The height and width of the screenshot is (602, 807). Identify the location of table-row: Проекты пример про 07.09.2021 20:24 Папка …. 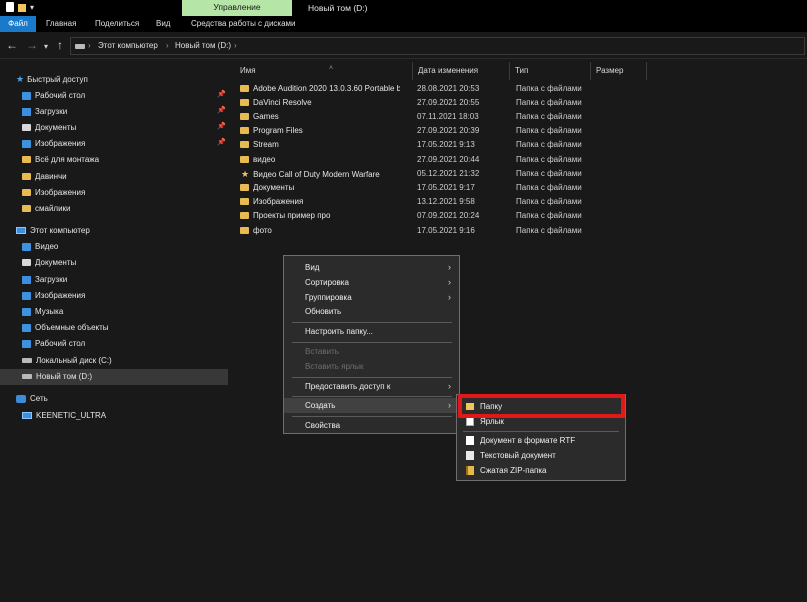
(420, 216).